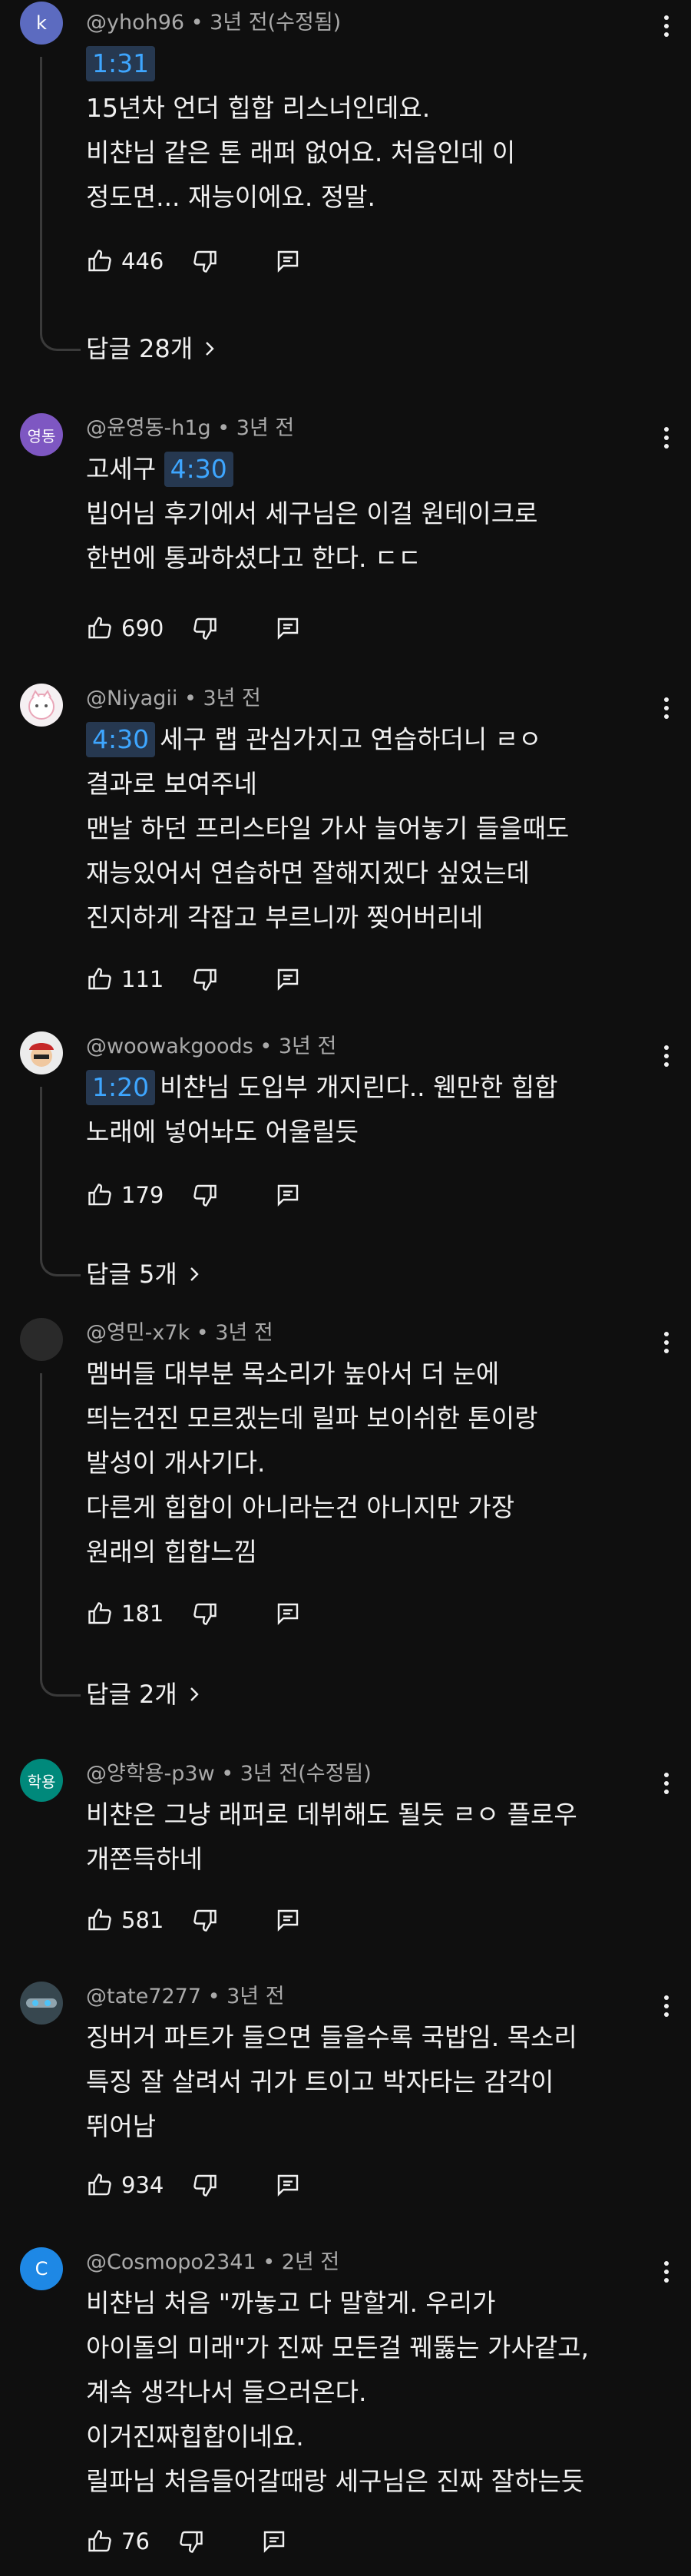 The image size is (691, 2576). What do you see at coordinates (121, 1087) in the screenshot?
I see `timestamp-link: 1:20` at bounding box center [121, 1087].